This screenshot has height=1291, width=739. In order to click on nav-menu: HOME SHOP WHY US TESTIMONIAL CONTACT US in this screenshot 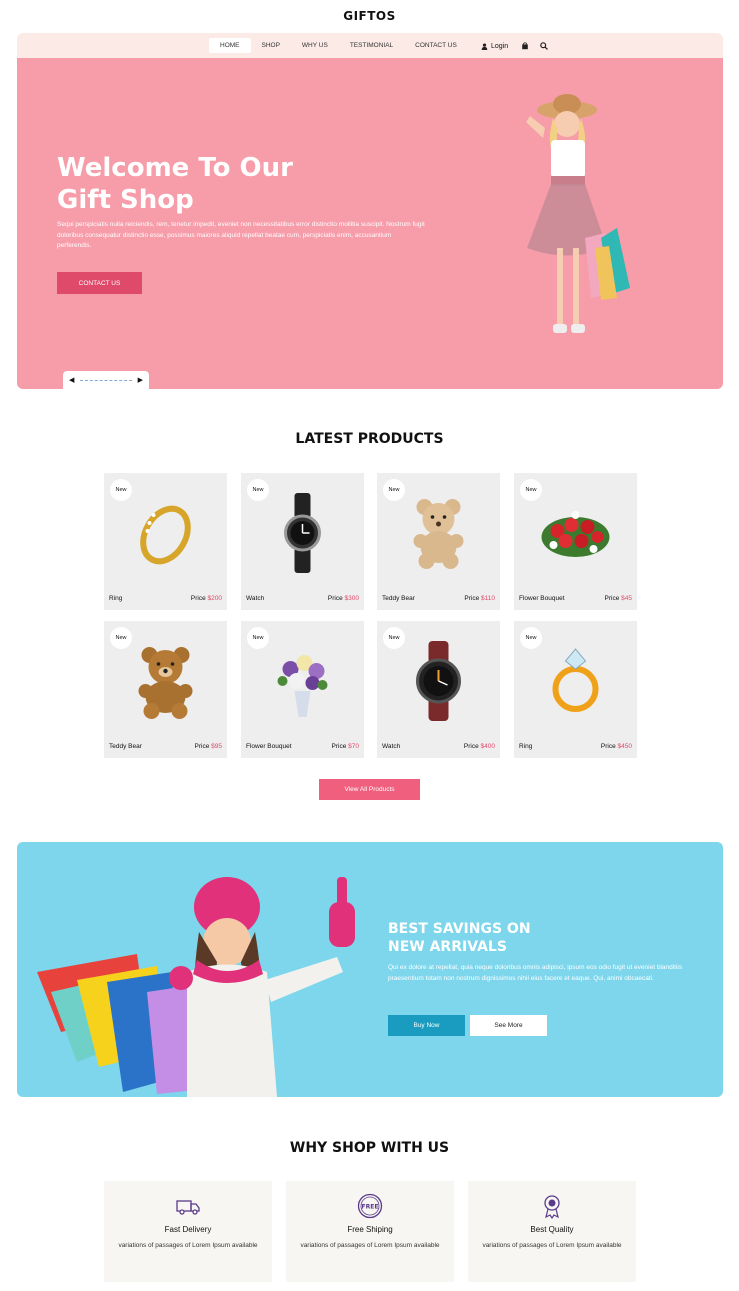, I will do `click(338, 45)`.